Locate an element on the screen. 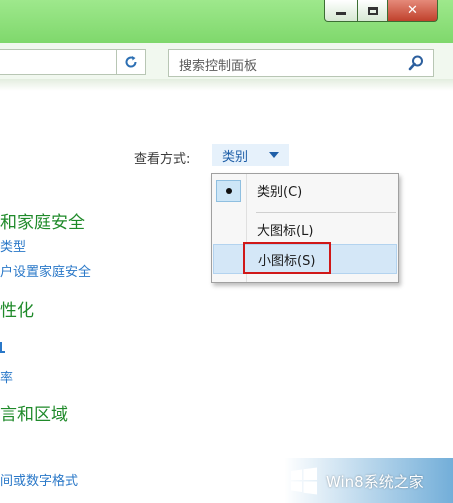  search-placeholder: 搜索控制面板 is located at coordinates (218, 66).